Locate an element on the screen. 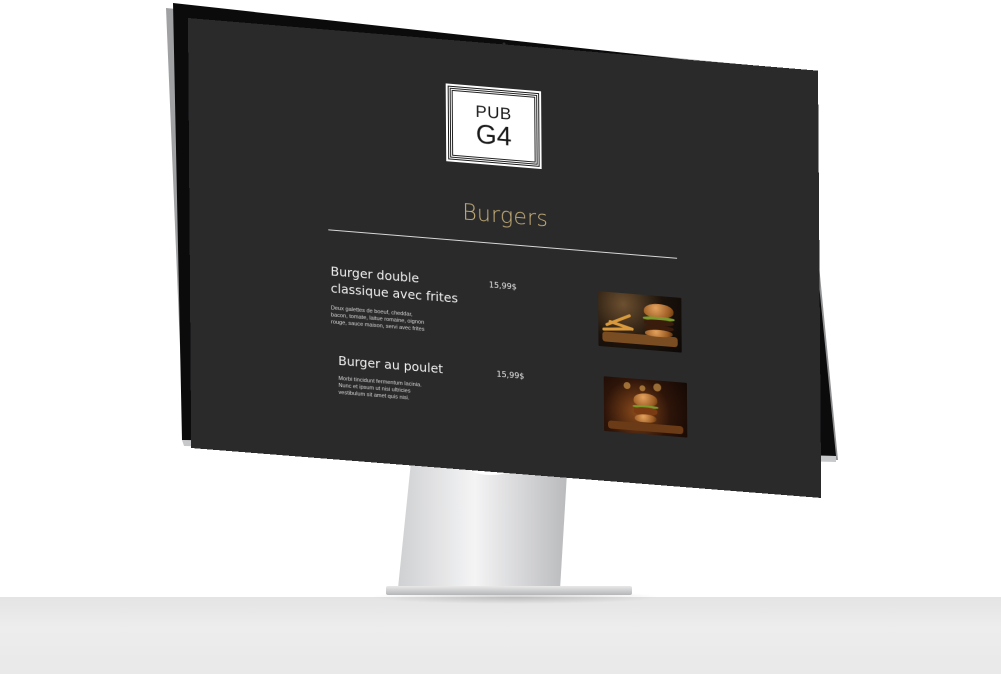 Image resolution: width=1001 pixels, height=674 pixels. fries-shape is located at coordinates (617, 328).